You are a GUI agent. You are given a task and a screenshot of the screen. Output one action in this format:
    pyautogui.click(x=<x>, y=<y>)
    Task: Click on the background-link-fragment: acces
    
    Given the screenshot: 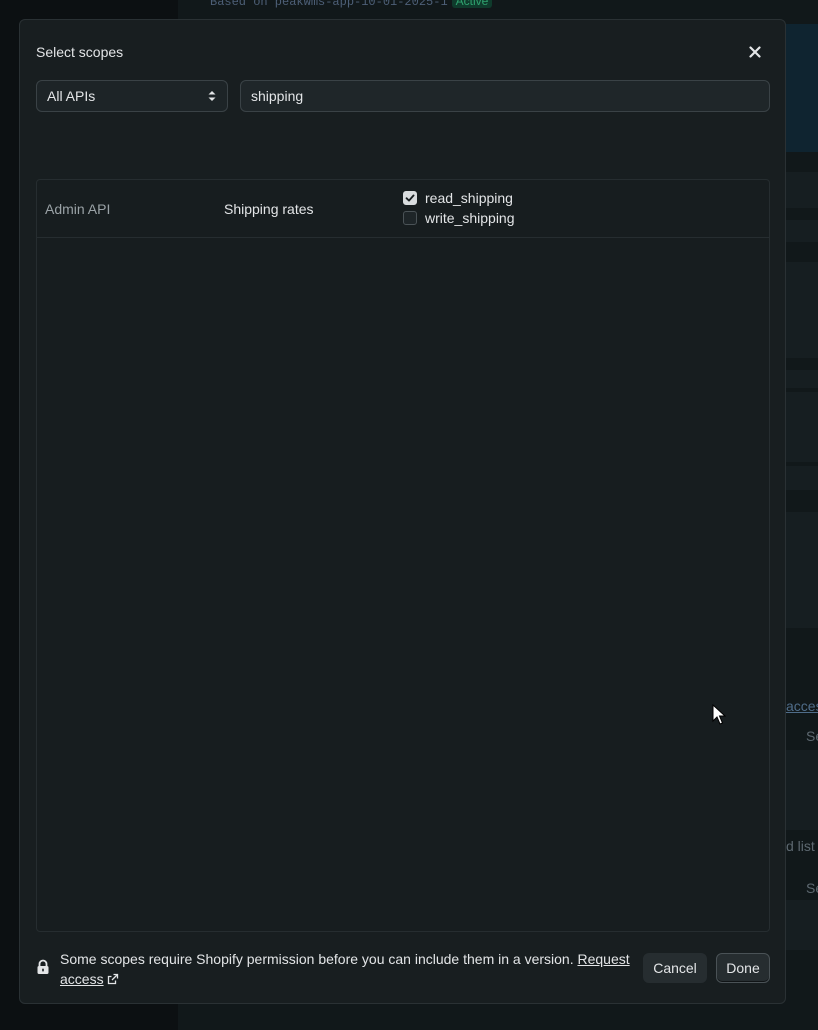 What is the action you would take?
    pyautogui.click(x=802, y=706)
    